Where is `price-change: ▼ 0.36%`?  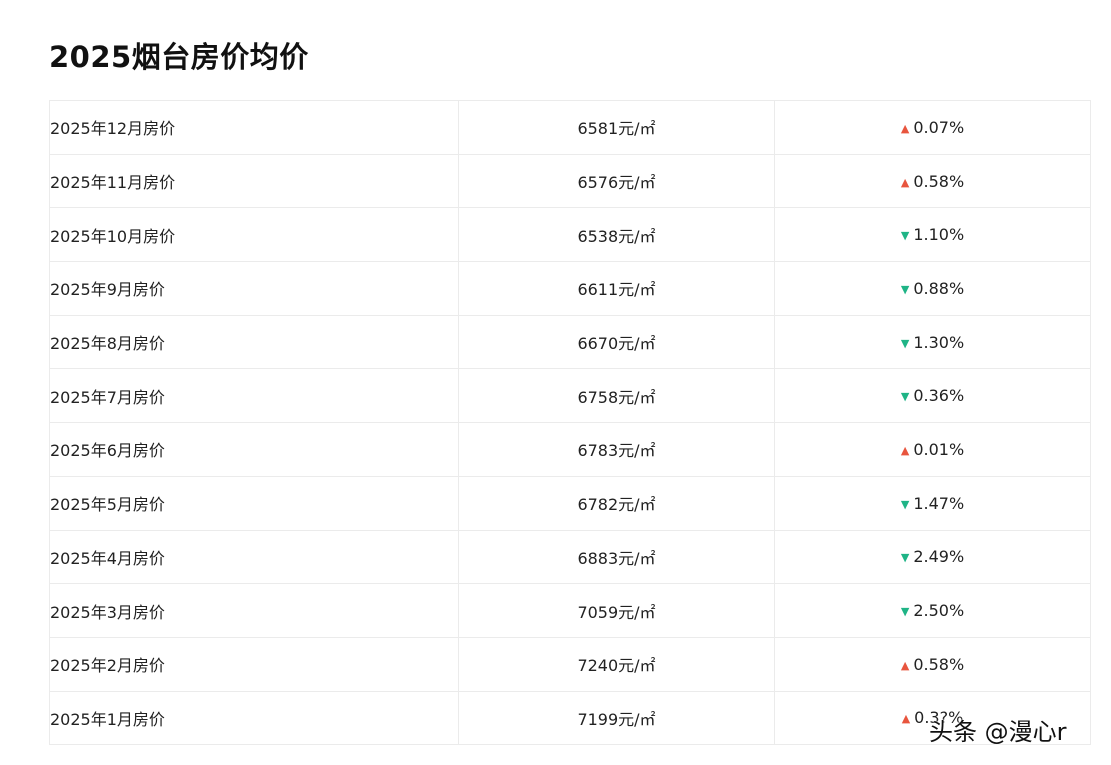 price-change: ▼ 0.36% is located at coordinates (932, 396).